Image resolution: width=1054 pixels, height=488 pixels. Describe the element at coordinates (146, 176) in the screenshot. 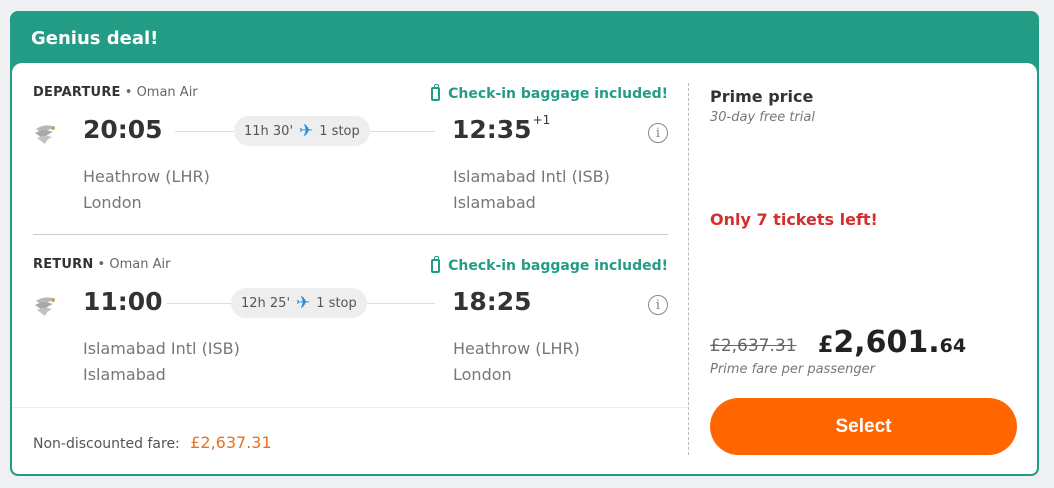

I see `origin-airport: Heathrow (LHR)` at that location.